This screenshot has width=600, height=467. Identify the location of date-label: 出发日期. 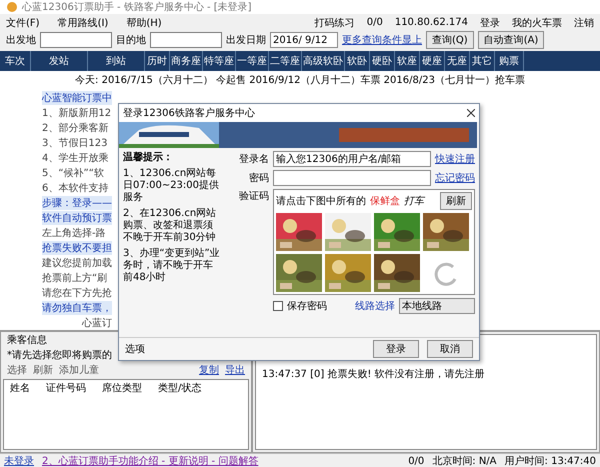
(246, 40).